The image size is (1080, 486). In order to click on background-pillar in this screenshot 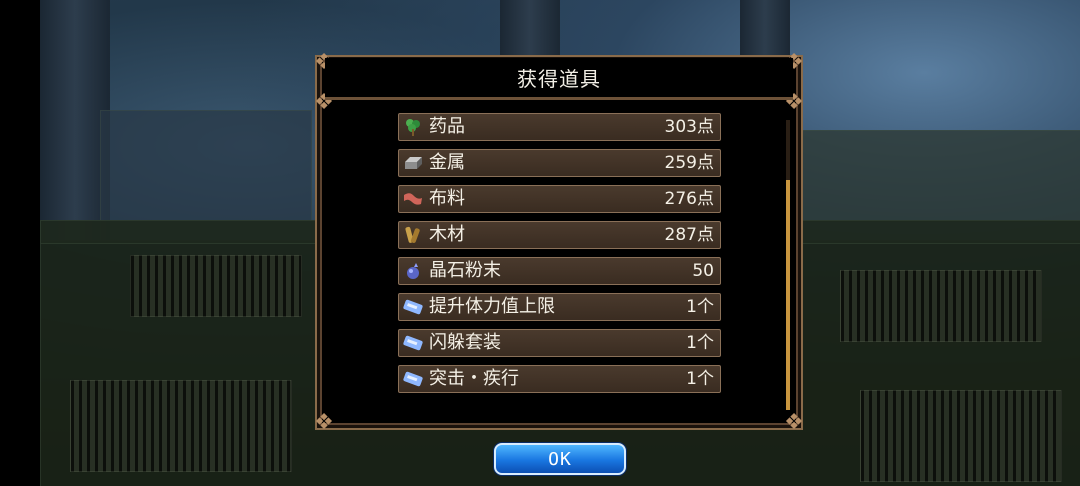, I will do `click(530, 27)`.